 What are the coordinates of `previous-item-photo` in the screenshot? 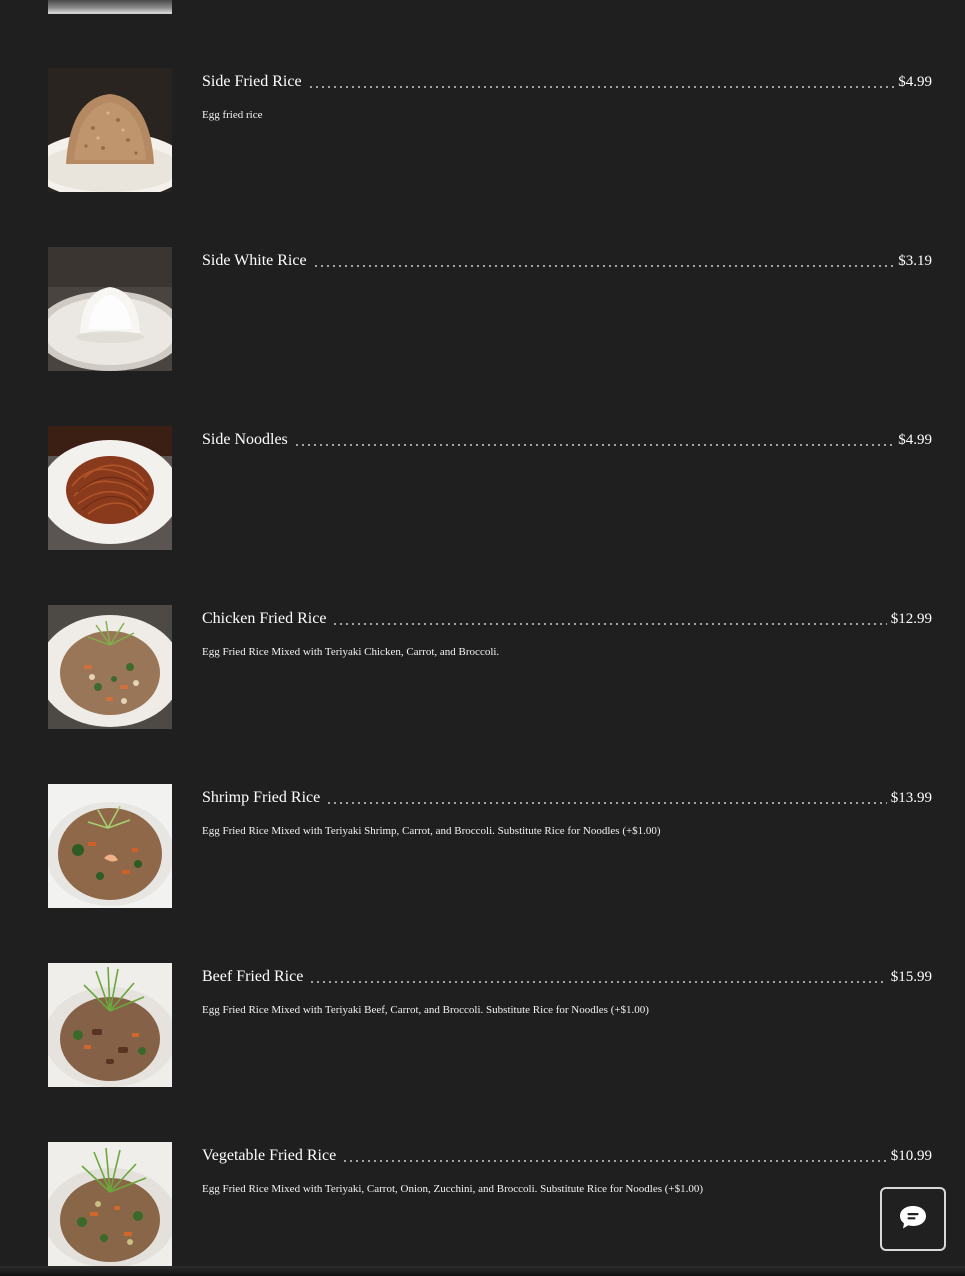 It's located at (110, 7).